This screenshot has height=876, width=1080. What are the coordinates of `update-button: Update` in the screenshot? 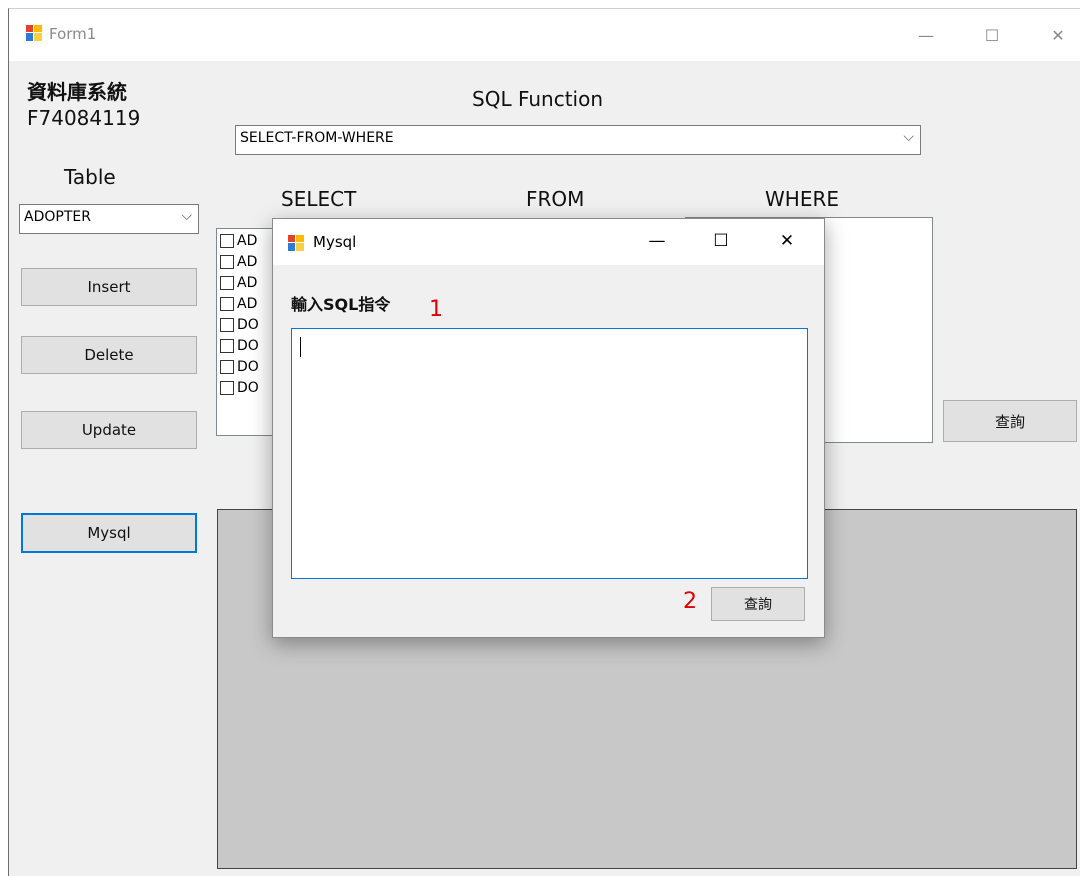 It's located at (109, 430).